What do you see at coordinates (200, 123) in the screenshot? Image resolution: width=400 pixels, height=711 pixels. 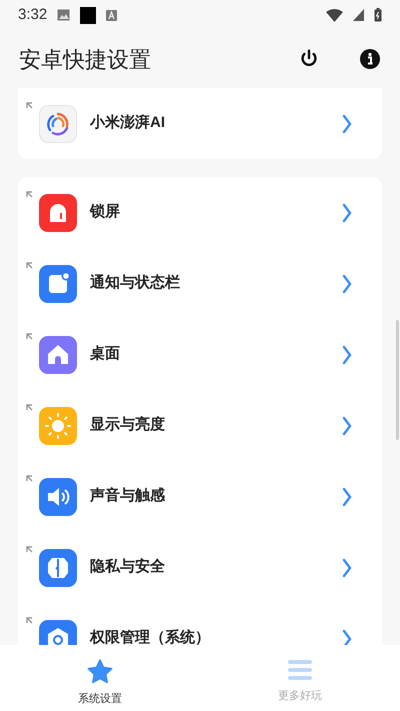 I see `settings-item: 小米澎湃AI` at bounding box center [200, 123].